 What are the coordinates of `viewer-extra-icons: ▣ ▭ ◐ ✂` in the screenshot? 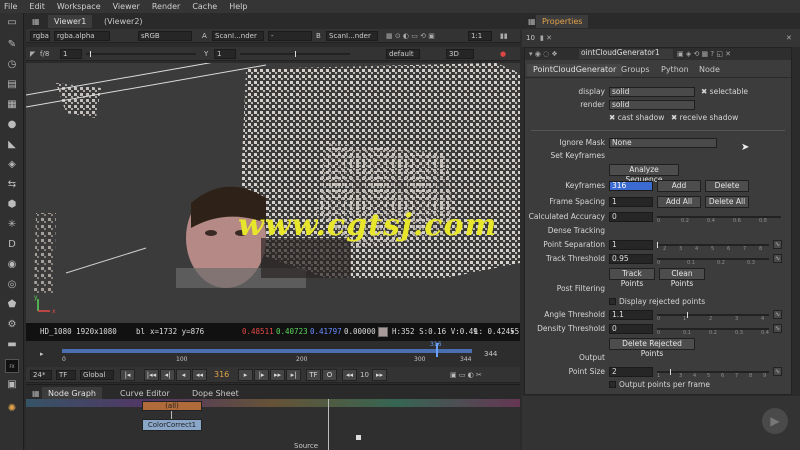 It's located at (466, 375).